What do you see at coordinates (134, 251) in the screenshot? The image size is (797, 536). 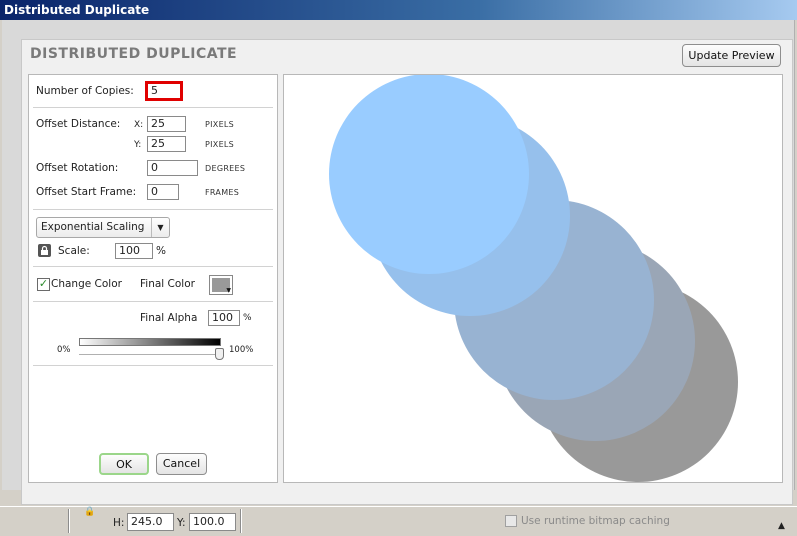 I see `scale-input: 100` at bounding box center [134, 251].